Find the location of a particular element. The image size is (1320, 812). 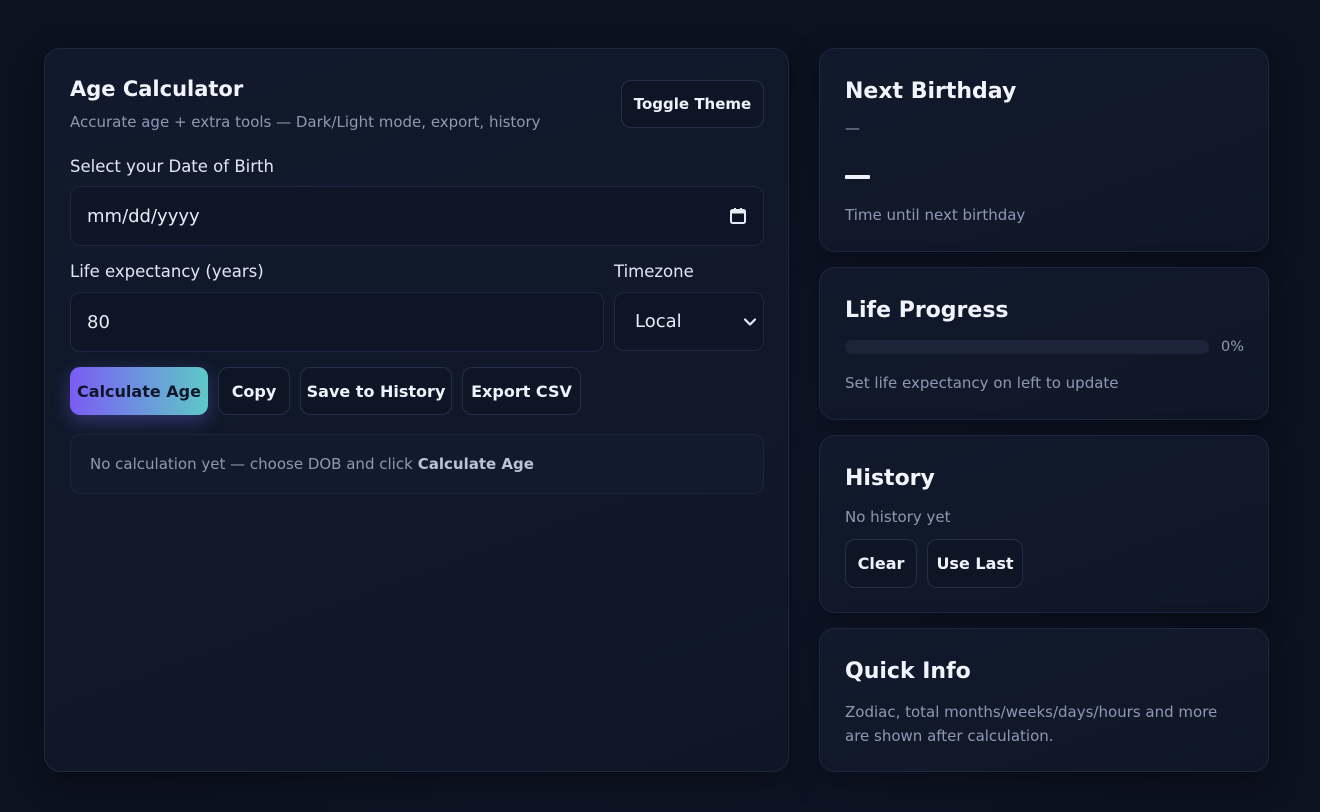

life-expectancy-input: 80 is located at coordinates (337, 322).